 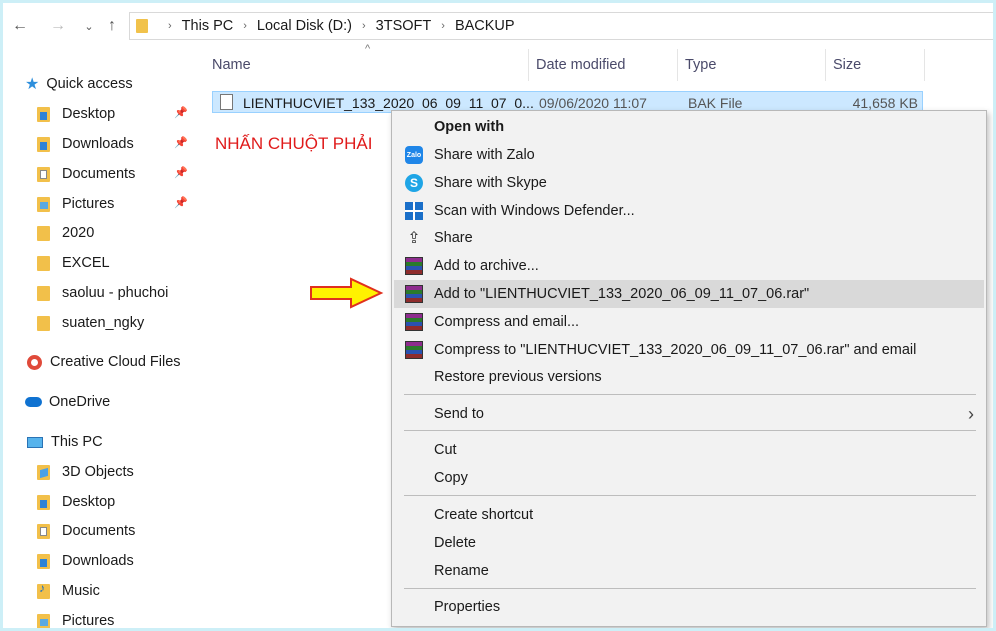 I want to click on breadcrumb-backup: BACKUP, so click(x=485, y=26).